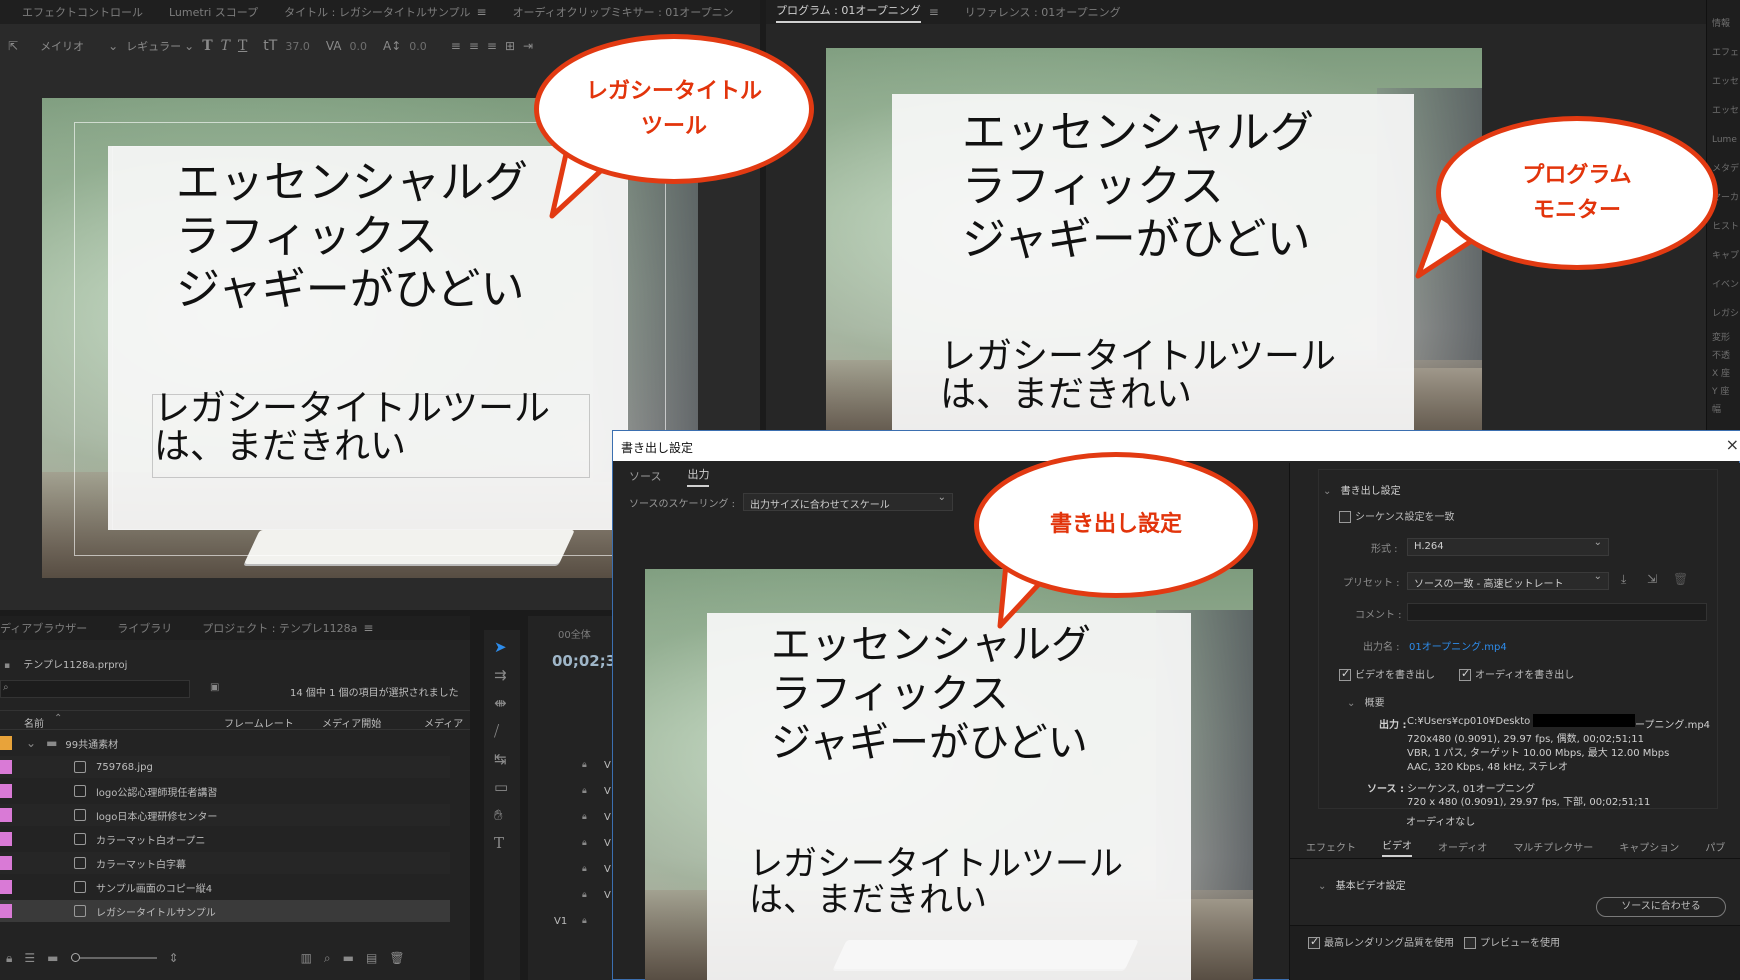 This screenshot has height=980, width=1740. Describe the element at coordinates (225, 839) in the screenshot. I see `list-item: カラーマット白オープニ` at that location.